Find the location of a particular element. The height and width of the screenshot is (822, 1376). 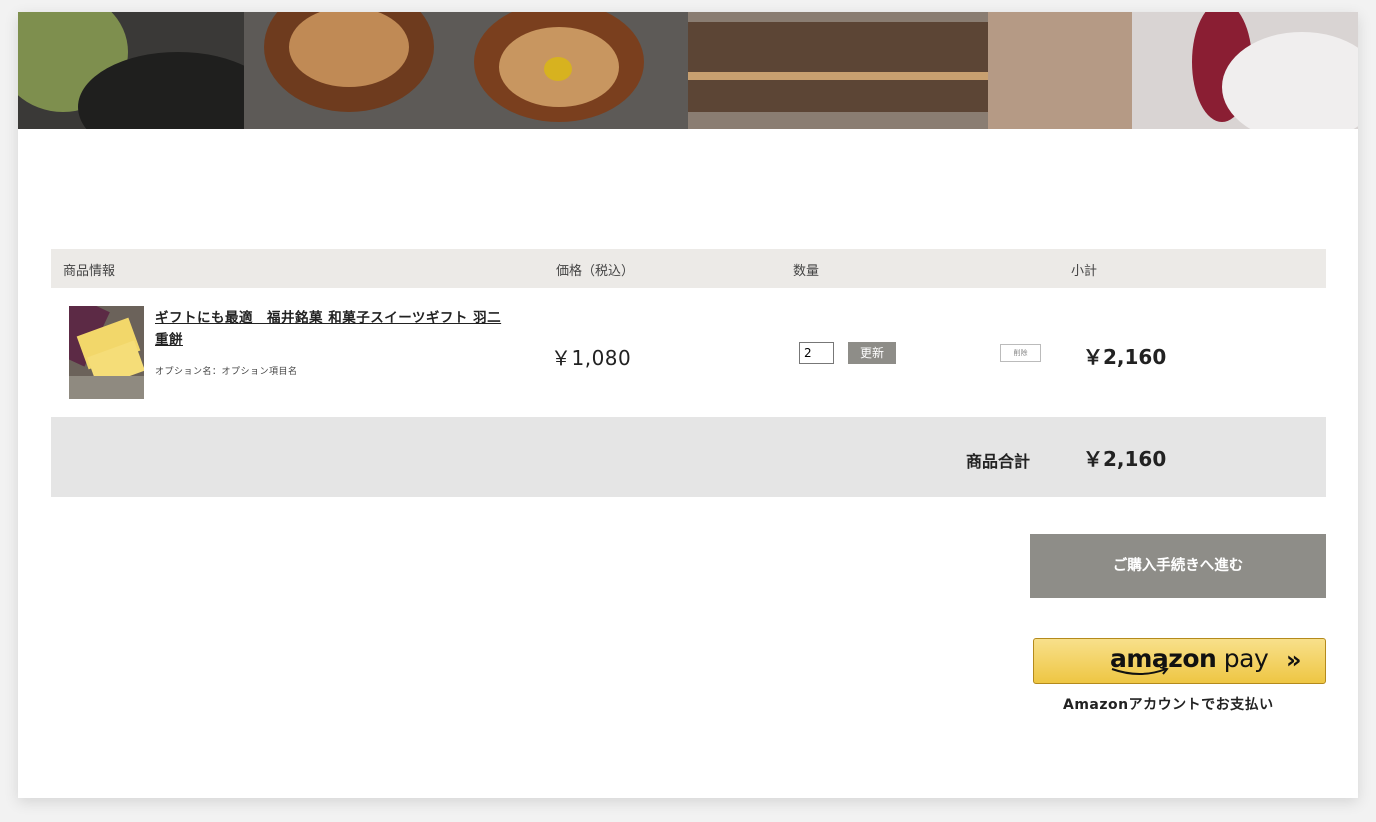

product-price: ￥1,080 is located at coordinates (591, 358).